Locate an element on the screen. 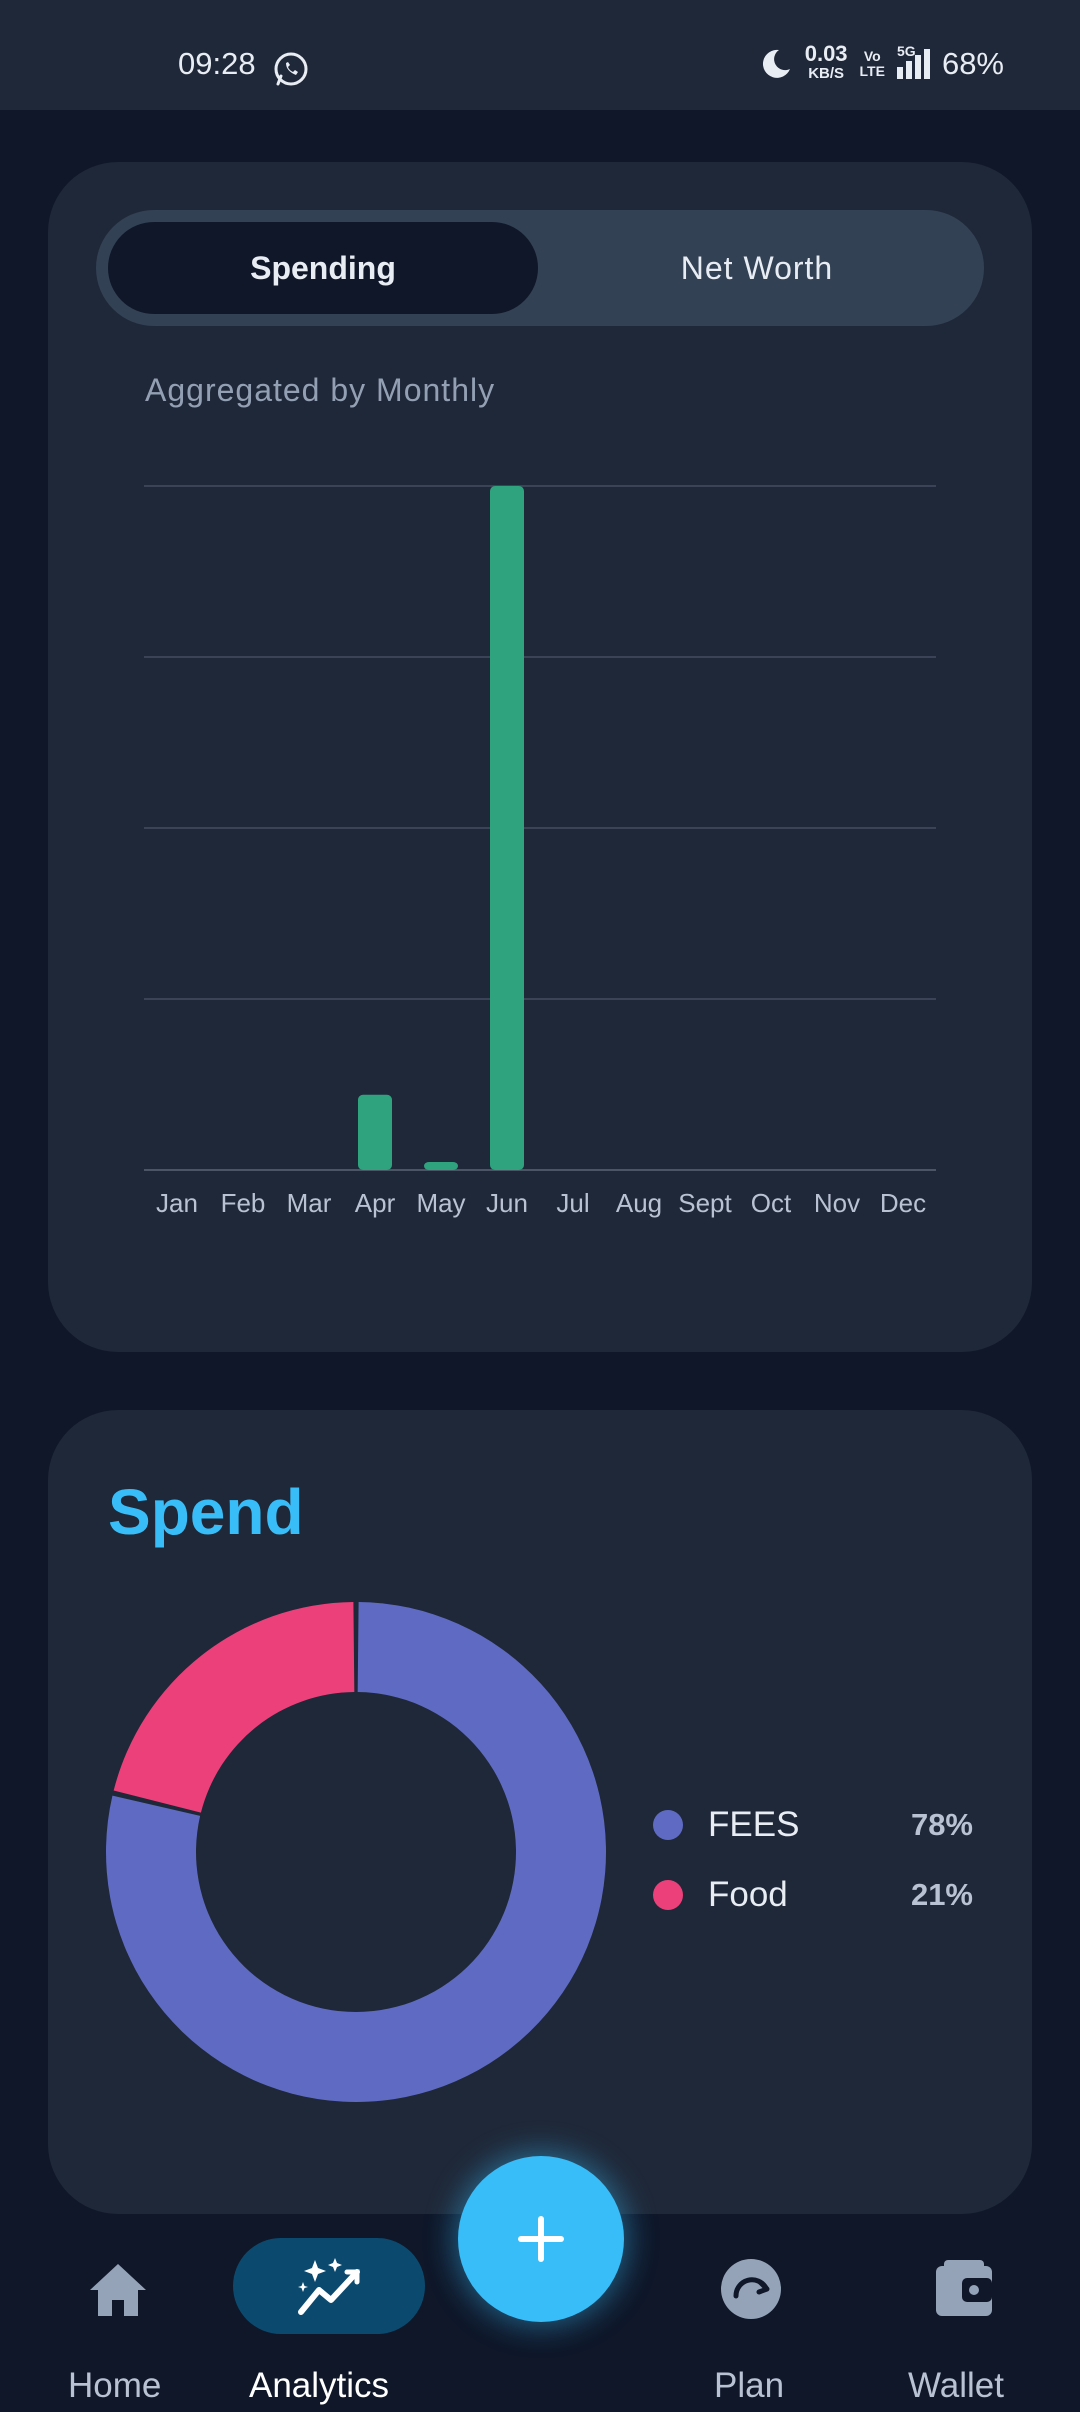 The height and width of the screenshot is (2412, 1080). nav-item-wallet: Wallet is located at coordinates (965, 2313).